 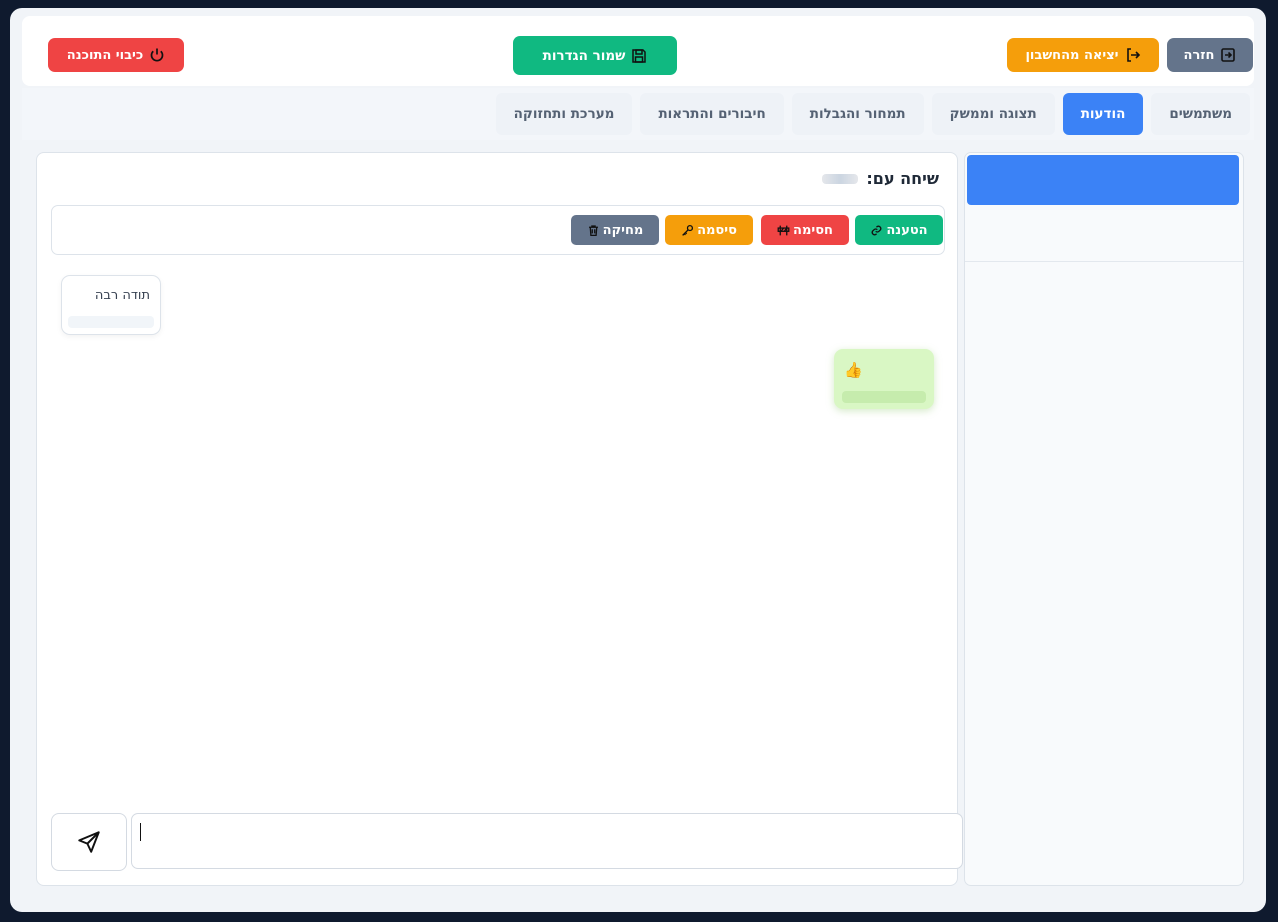 I want to click on logout-button: יציאה מהחשבון, so click(x=1083, y=55).